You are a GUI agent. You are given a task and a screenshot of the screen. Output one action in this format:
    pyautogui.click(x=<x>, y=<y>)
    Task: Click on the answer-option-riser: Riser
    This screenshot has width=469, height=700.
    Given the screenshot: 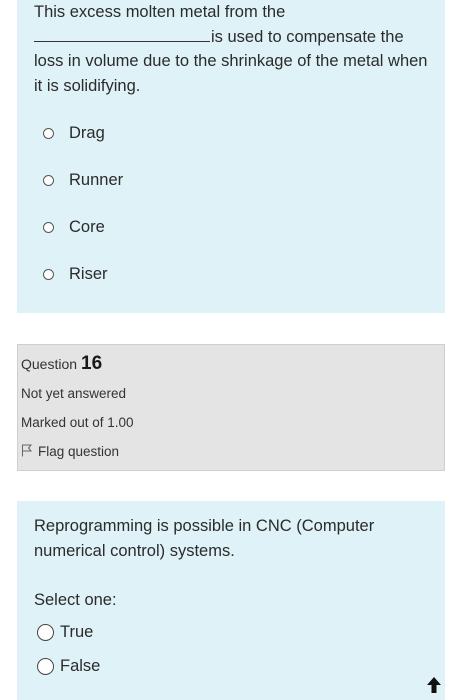 What is the action you would take?
    pyautogui.click(x=75, y=274)
    